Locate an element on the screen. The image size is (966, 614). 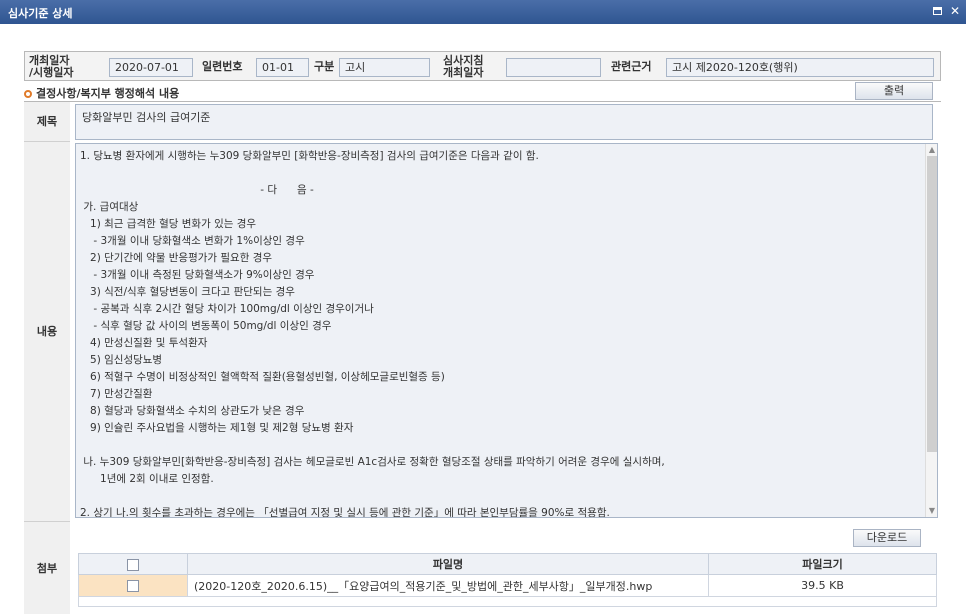
title-bar: 심사기준 상세 ✕ is located at coordinates (483, 12).